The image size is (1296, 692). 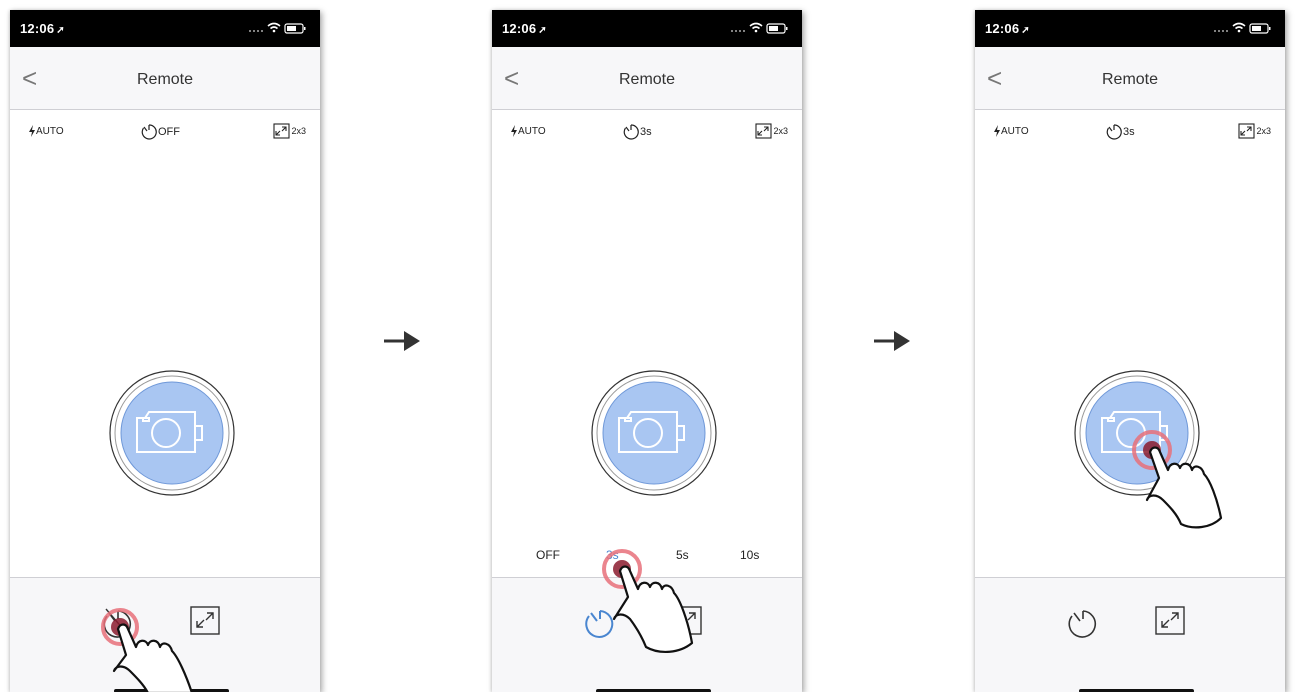 What do you see at coordinates (548, 555) in the screenshot?
I see `timer-option-off: OFF` at bounding box center [548, 555].